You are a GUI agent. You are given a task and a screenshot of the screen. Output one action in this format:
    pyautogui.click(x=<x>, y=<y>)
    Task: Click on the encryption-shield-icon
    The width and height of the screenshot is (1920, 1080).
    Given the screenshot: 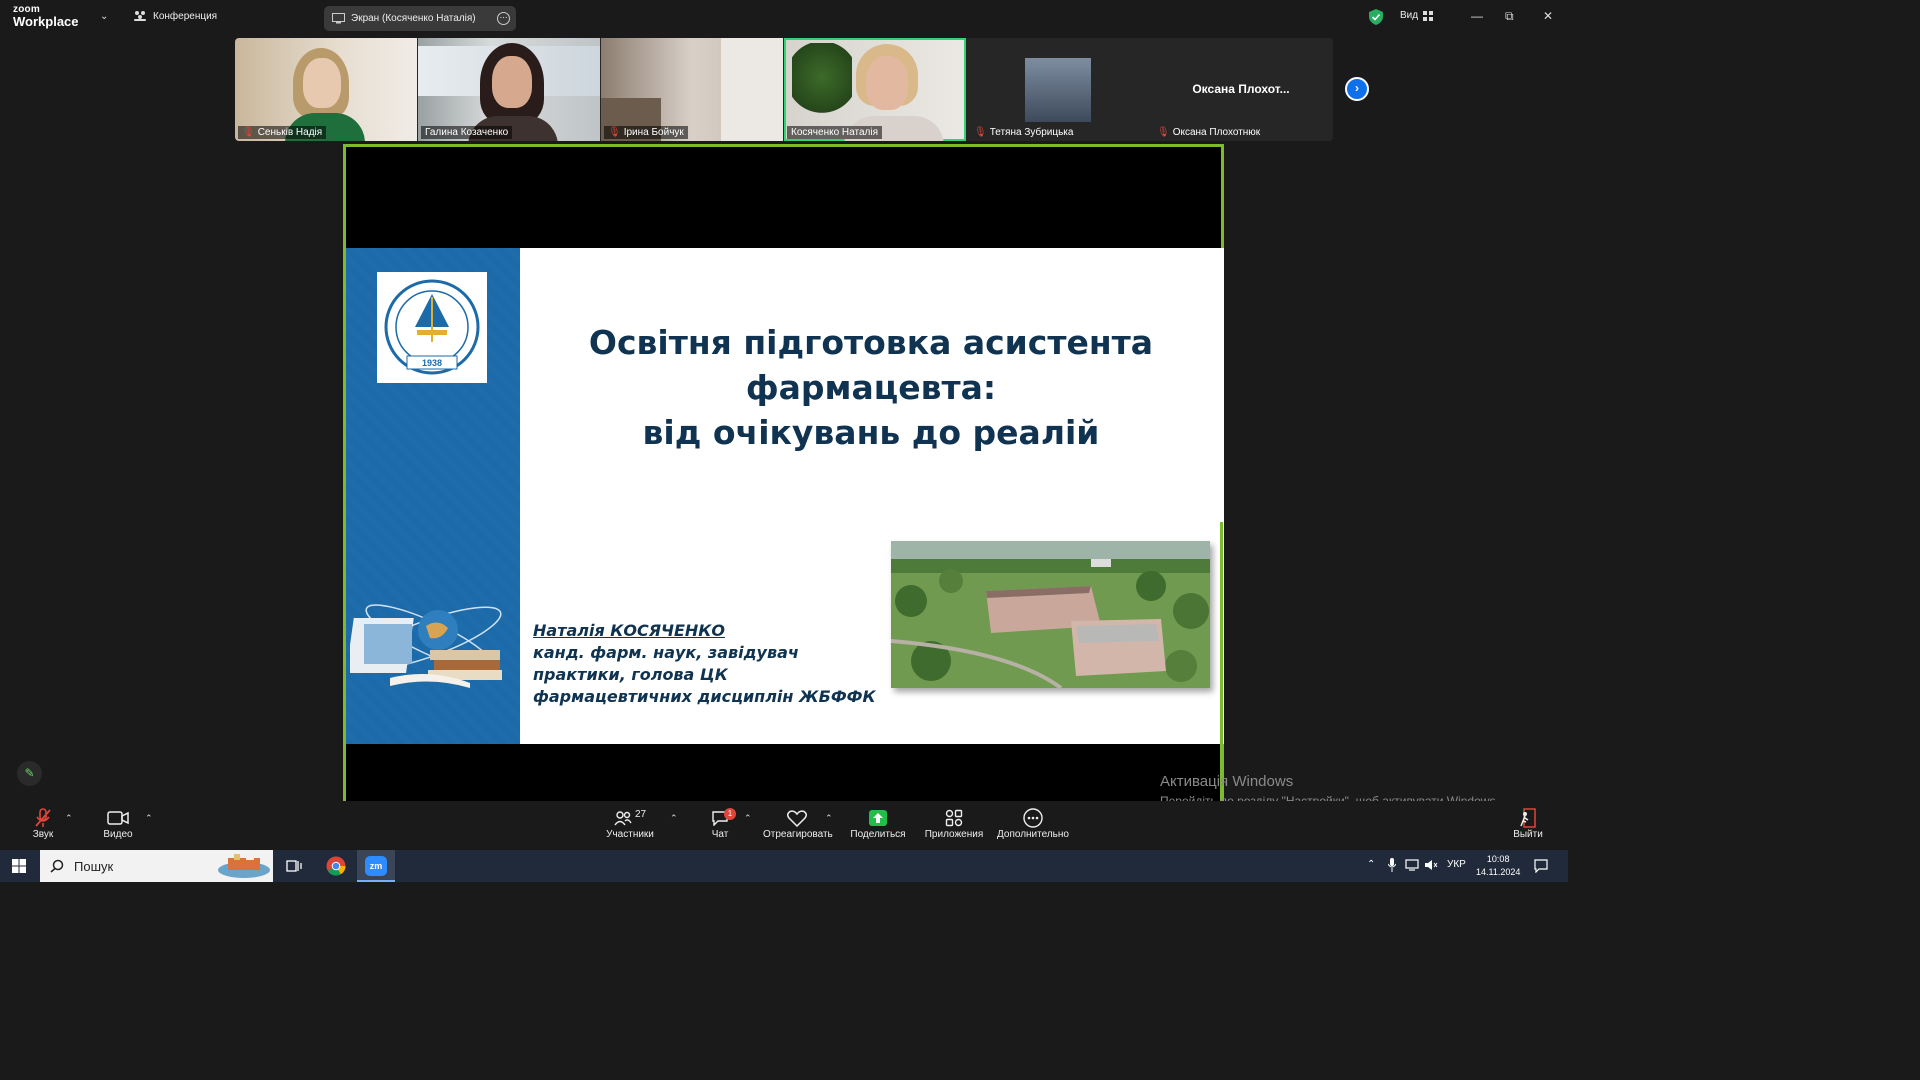 What is the action you would take?
    pyautogui.click(x=1376, y=17)
    